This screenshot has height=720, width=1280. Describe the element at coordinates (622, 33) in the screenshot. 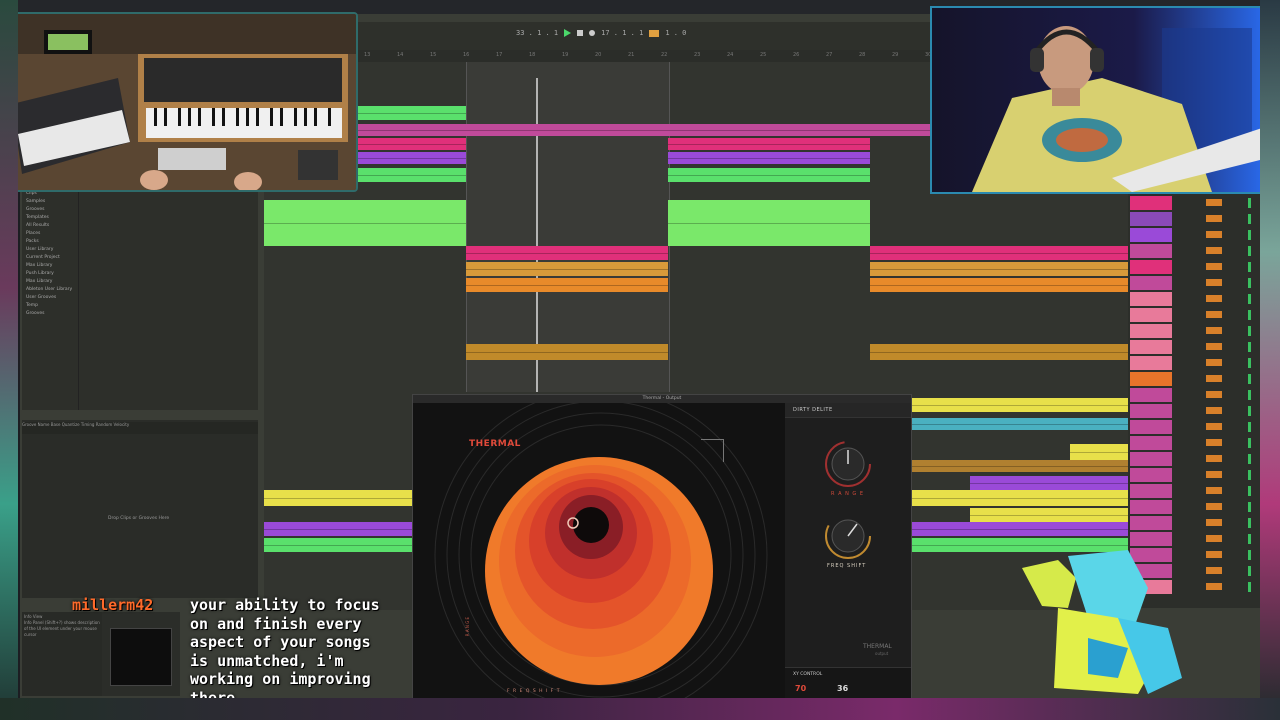

I see `loop-length: 17 . 1 . 1` at that location.